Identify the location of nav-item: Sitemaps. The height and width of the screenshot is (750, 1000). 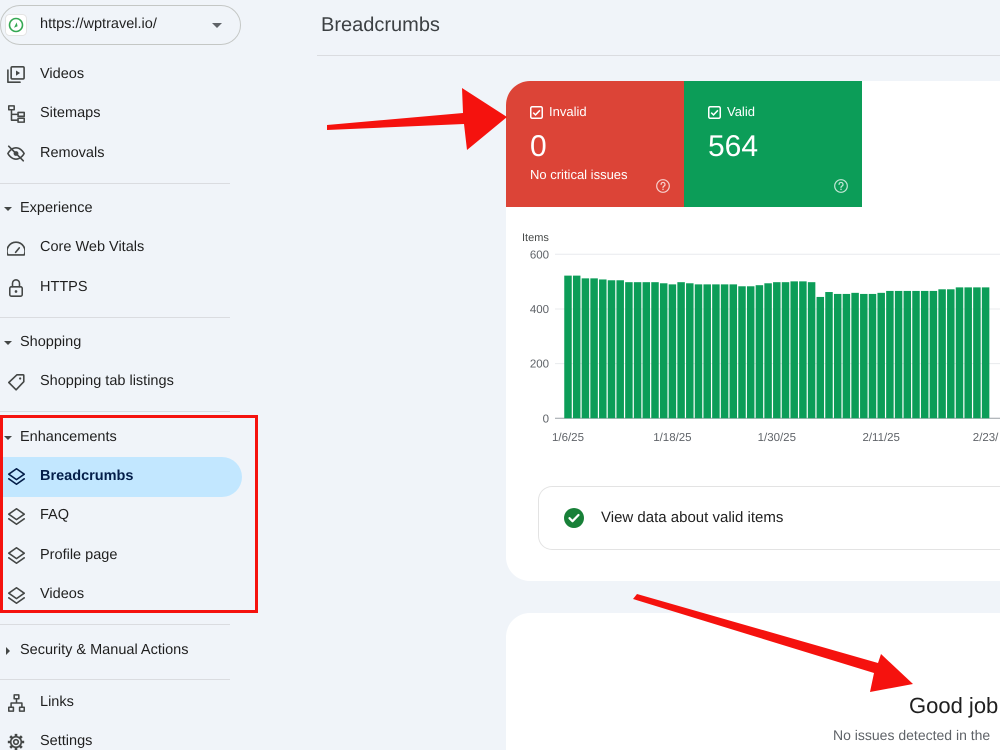
(121, 114).